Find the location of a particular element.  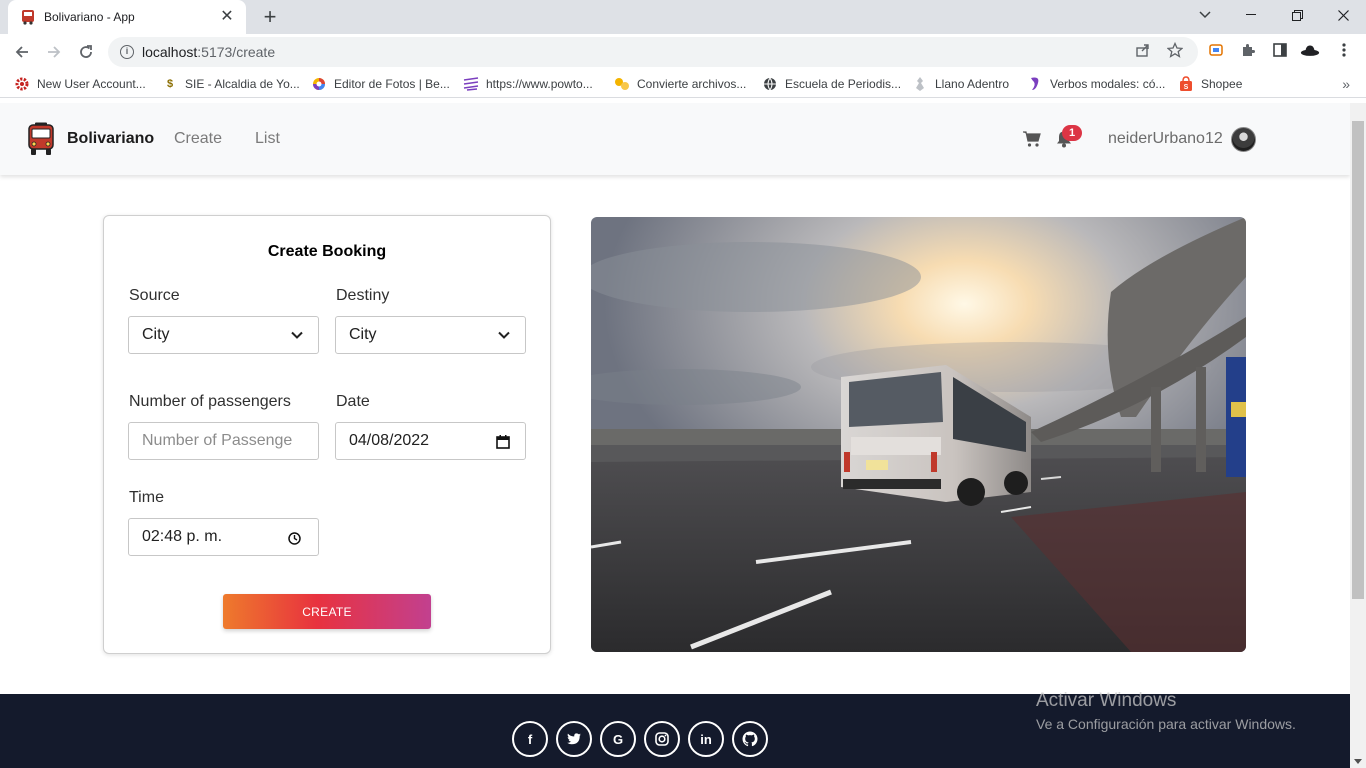

github-icon is located at coordinates (750, 739).